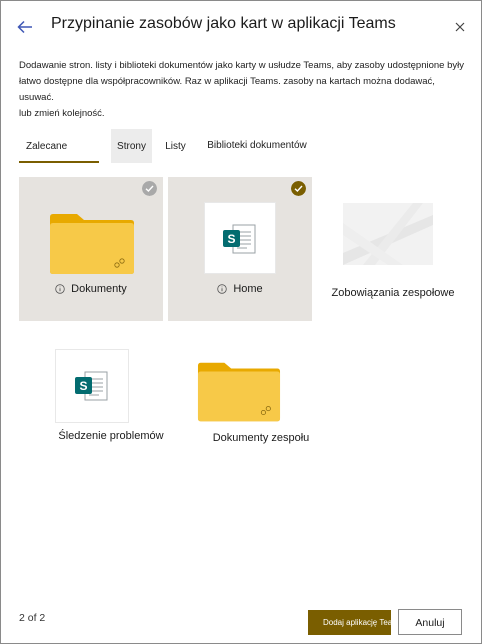 Image resolution: width=482 pixels, height=644 pixels. Describe the element at coordinates (99, 289) in the screenshot. I see `tile-label-text: Dokumenty` at that location.